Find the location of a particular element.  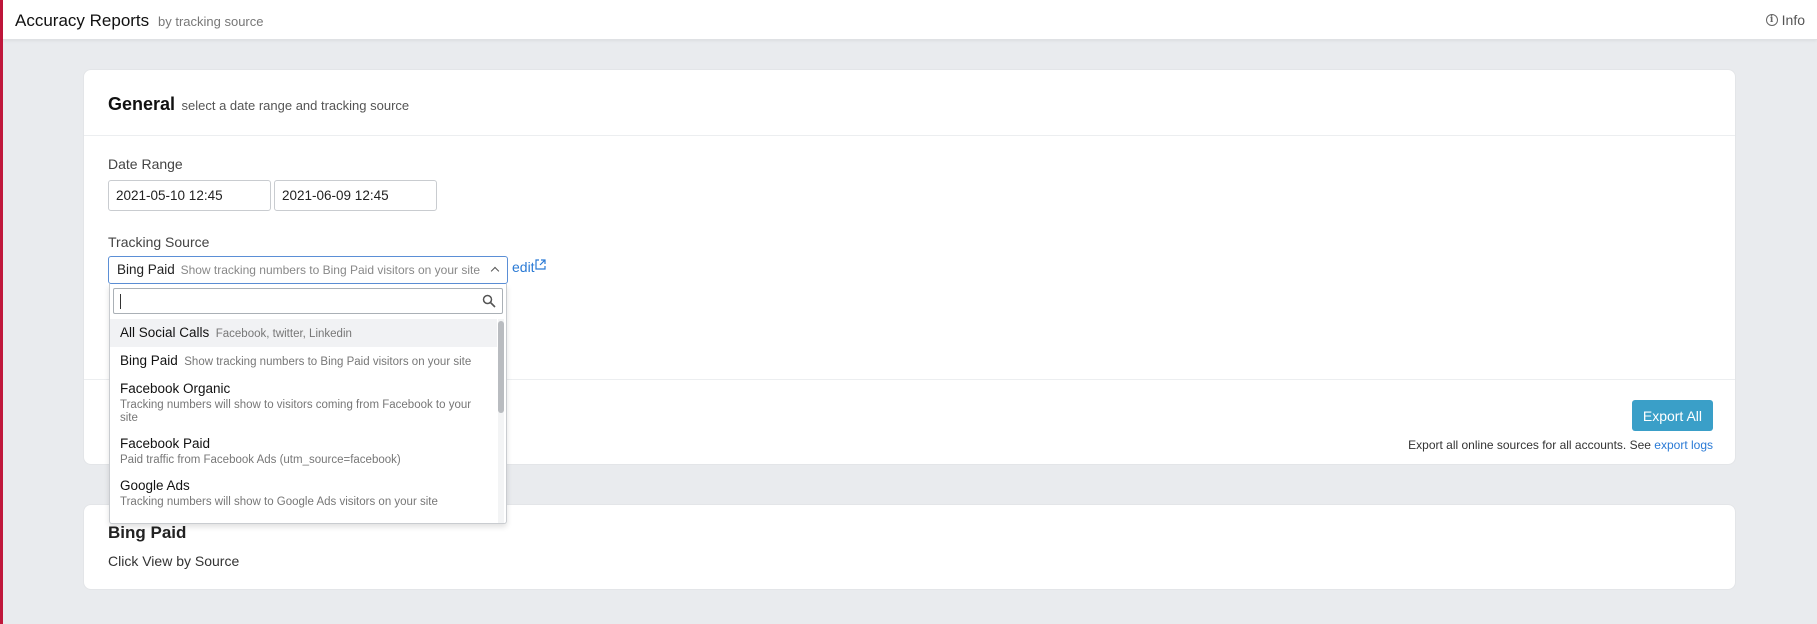

edit-label: edit is located at coordinates (523, 267).